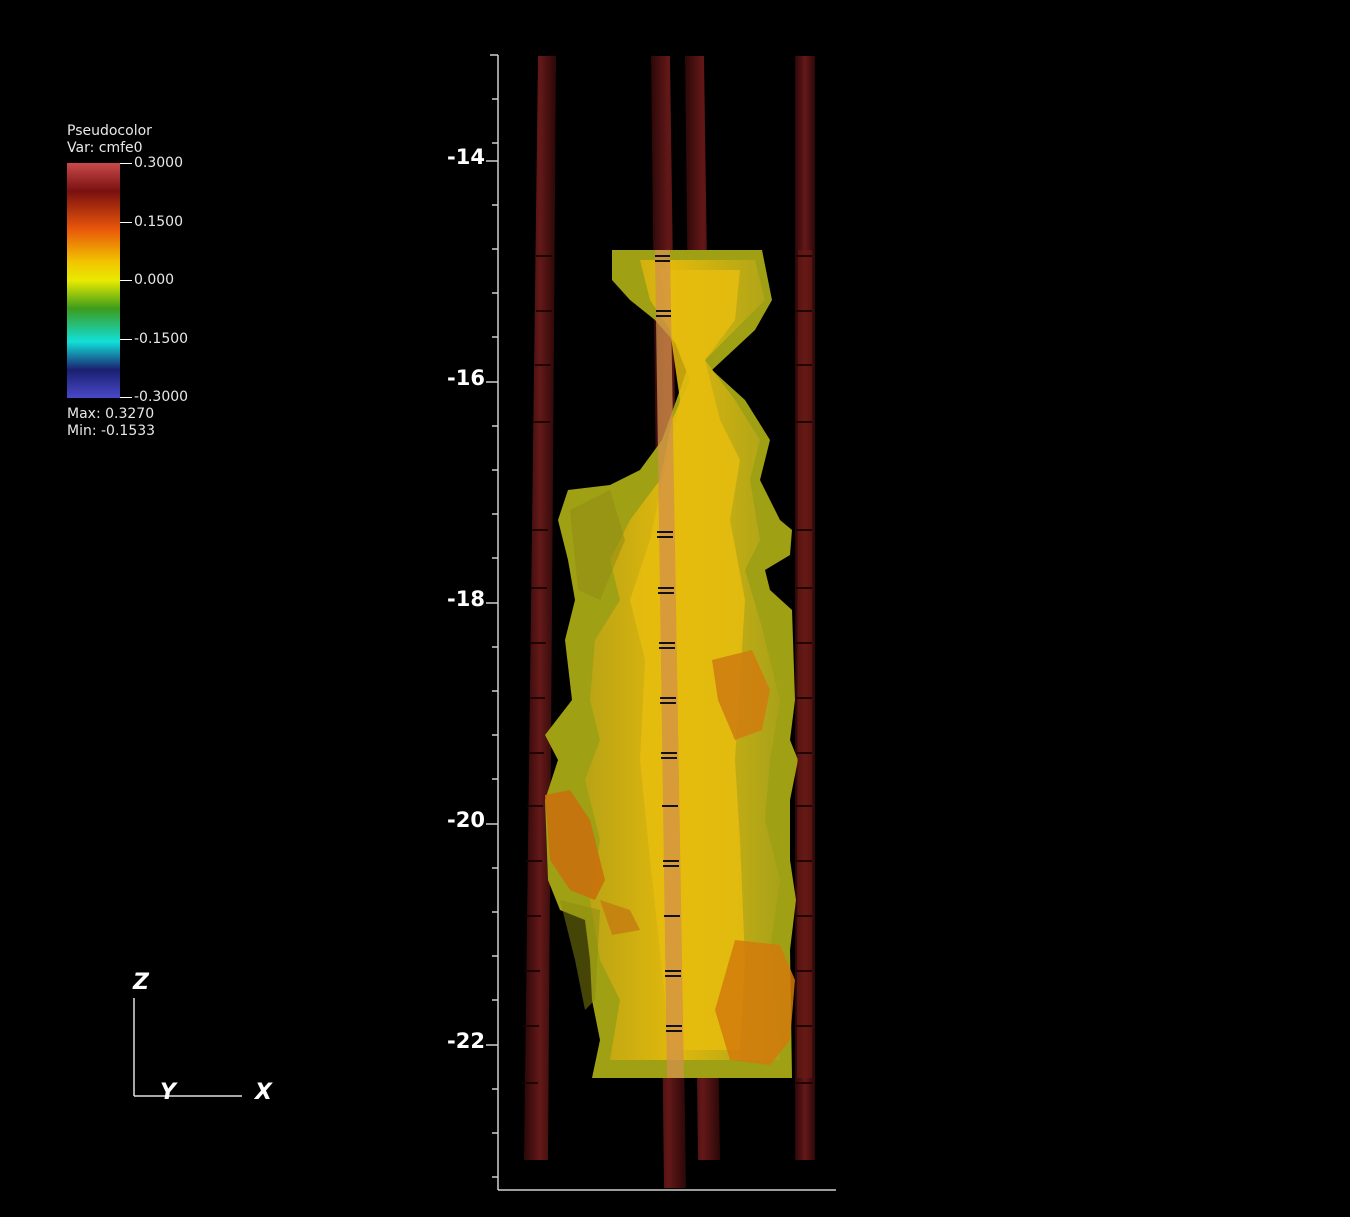 The width and height of the screenshot is (1350, 1217). Describe the element at coordinates (158, 163) in the screenshot. I see `legend-tick-label: 0.3000` at that location.